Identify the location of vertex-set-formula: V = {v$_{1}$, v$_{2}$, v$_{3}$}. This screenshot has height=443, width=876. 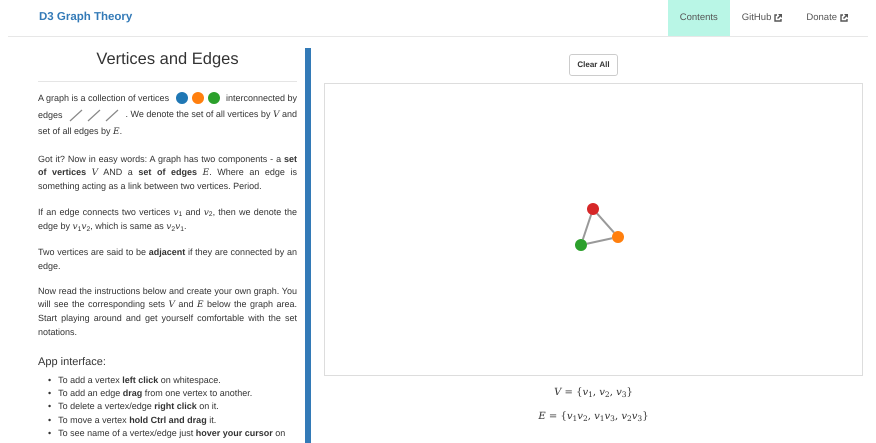
(593, 393).